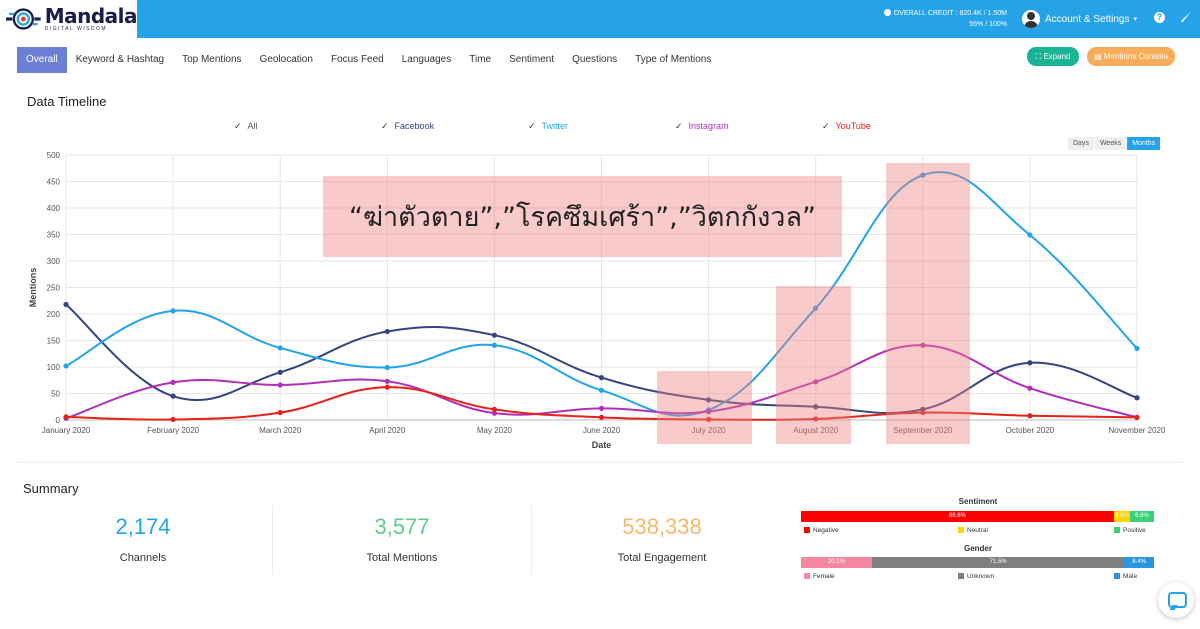  What do you see at coordinates (91, 19) in the screenshot?
I see `brand-text: Mandala DIGITAL WISDOM` at bounding box center [91, 19].